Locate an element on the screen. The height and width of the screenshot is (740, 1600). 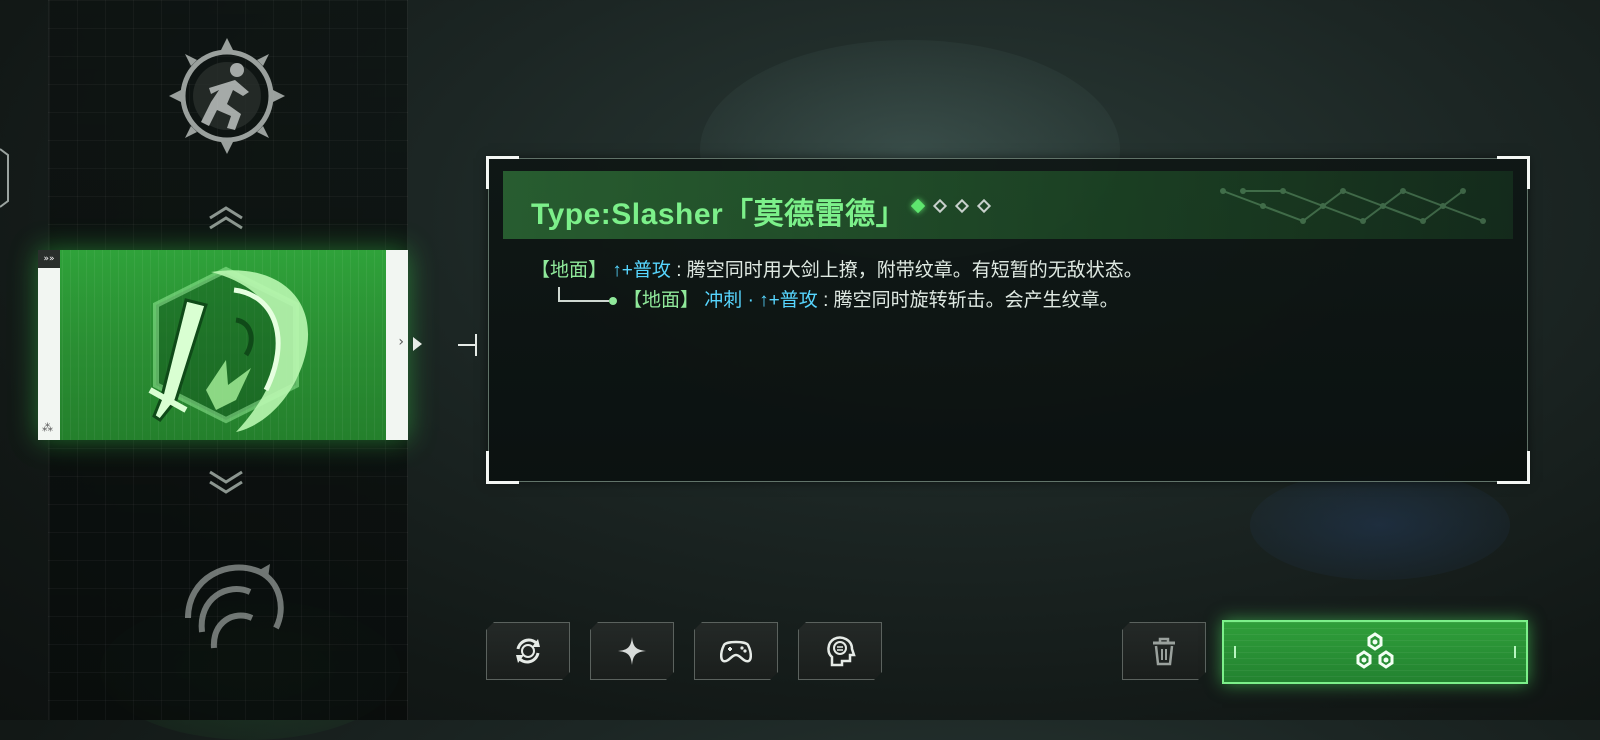
scroll-up-chevron-icon is located at coordinates (226, 218).